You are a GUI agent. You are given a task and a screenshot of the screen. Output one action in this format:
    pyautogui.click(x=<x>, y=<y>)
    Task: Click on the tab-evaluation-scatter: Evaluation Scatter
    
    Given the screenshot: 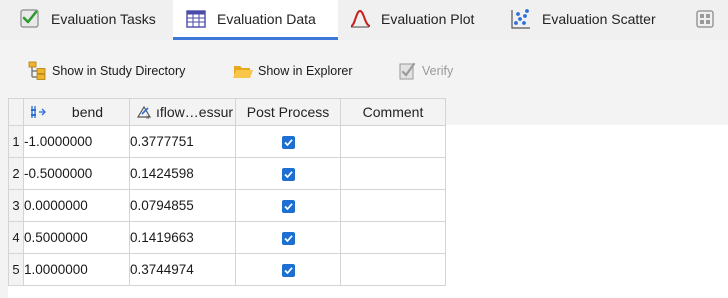 What is the action you would take?
    pyautogui.click(x=590, y=19)
    